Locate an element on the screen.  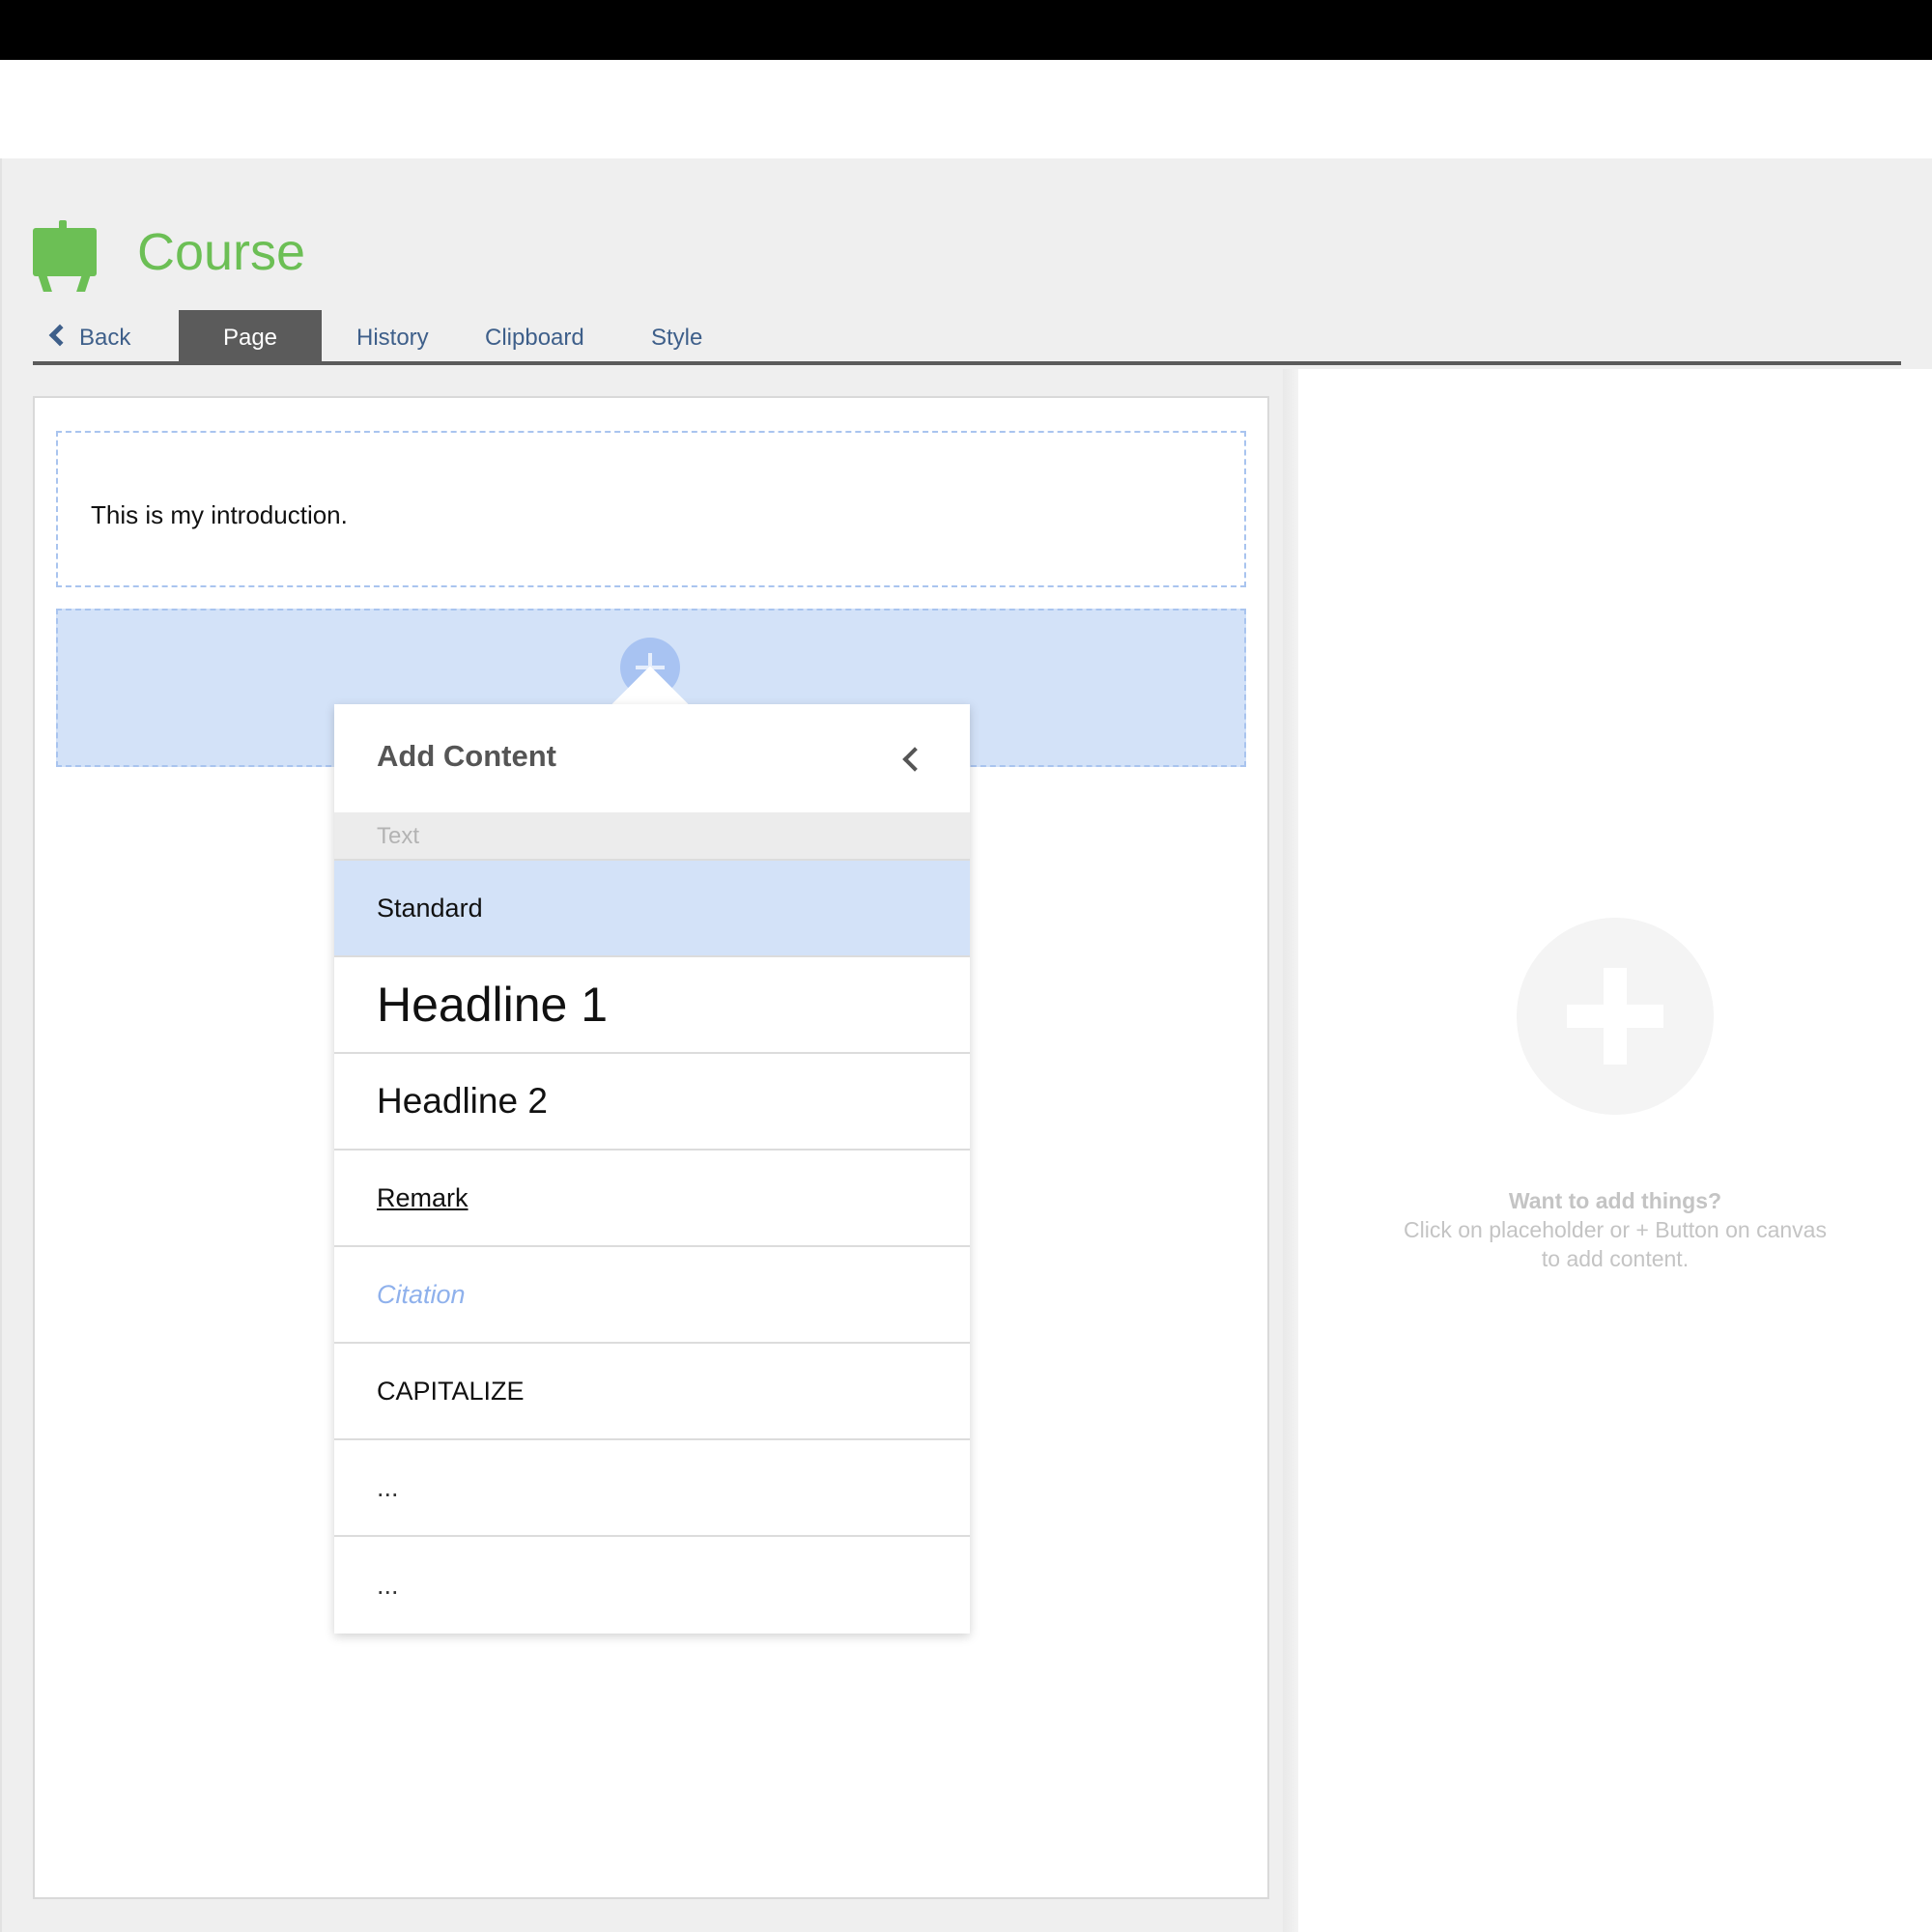
tab-style: Style is located at coordinates (676, 335).